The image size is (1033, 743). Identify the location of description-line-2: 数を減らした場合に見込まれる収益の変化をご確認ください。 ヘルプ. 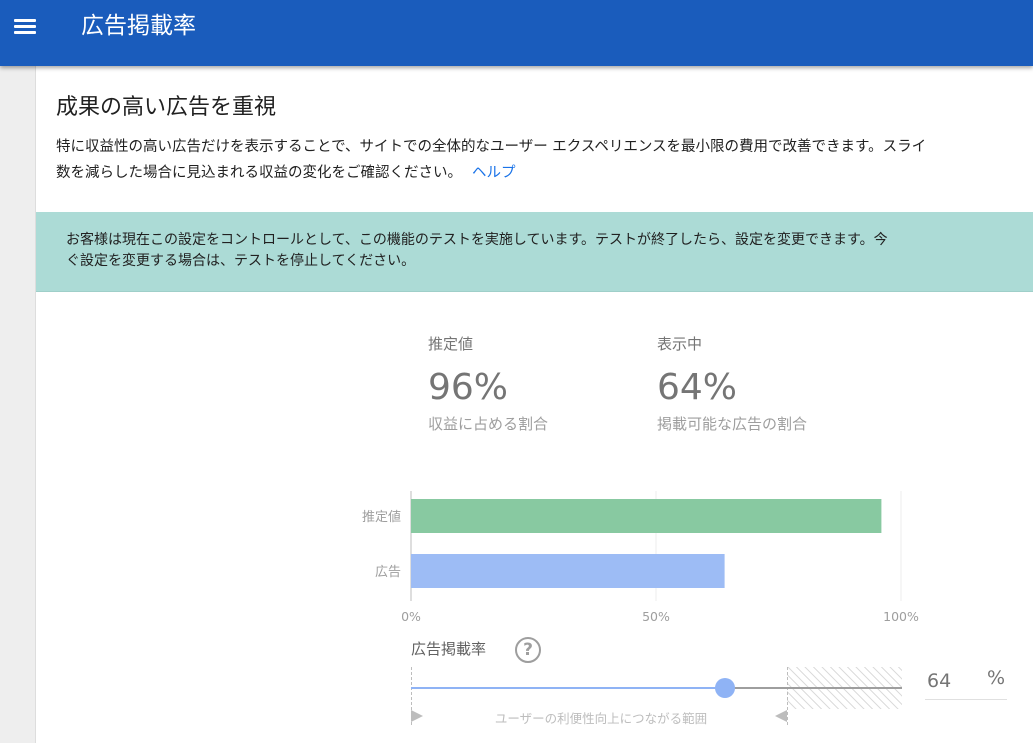
(544, 173).